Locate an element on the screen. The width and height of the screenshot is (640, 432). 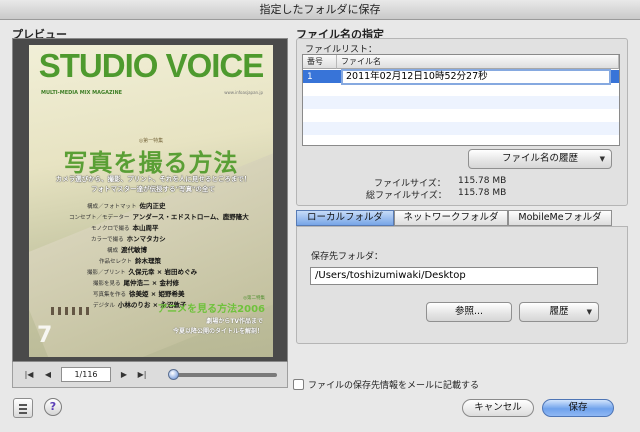
cover-credit-role: デジタル is located at coordinates (104, 306).